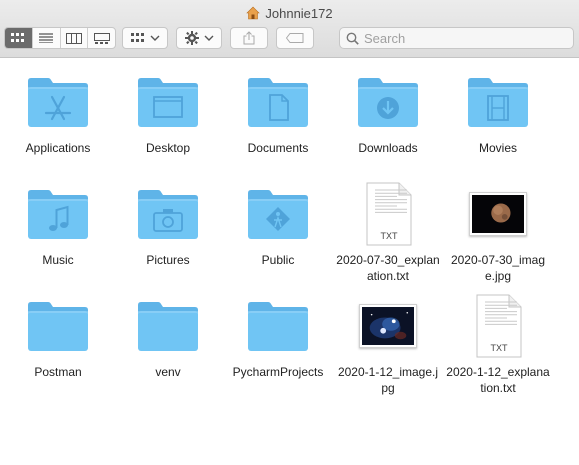 The height and width of the screenshot is (465, 579). Describe the element at coordinates (388, 268) in the screenshot. I see `item-label: 2020-07-30_explanation.txt` at that location.